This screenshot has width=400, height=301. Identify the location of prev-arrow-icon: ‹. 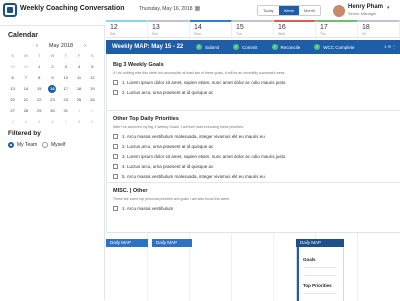
(116, 7).